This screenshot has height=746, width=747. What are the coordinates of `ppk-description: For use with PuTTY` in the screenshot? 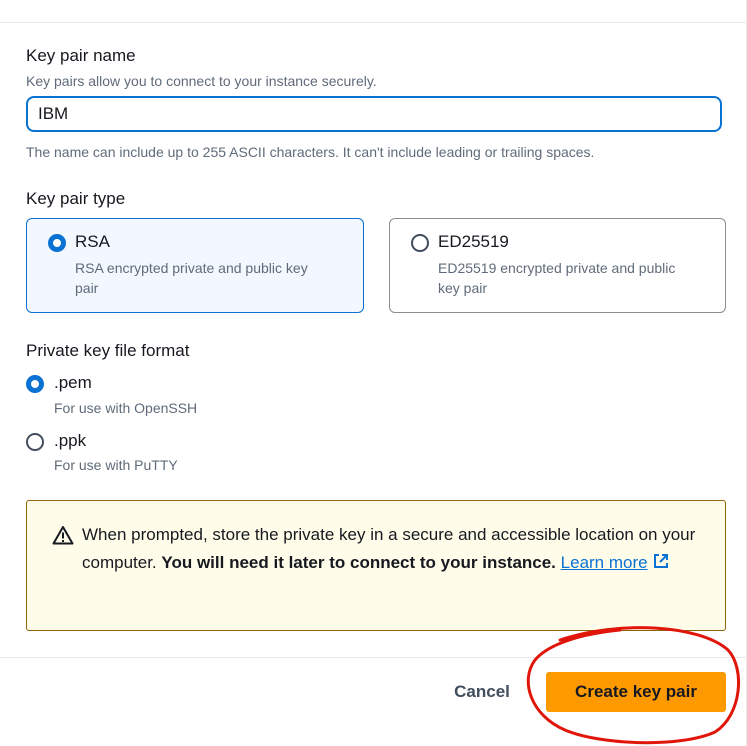 It's located at (116, 465).